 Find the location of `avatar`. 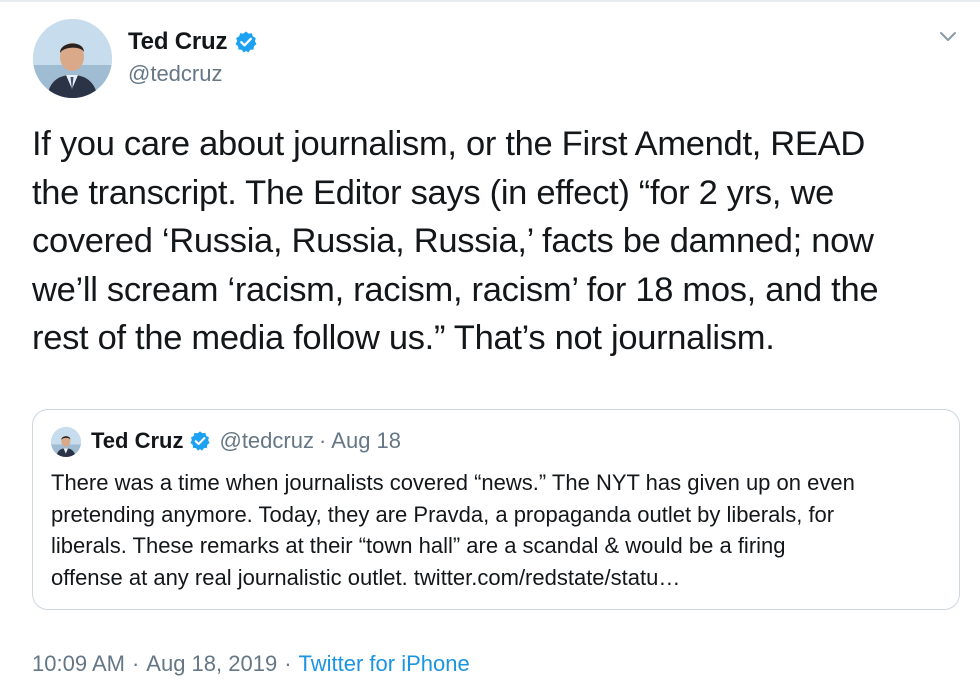

avatar is located at coordinates (72, 58).